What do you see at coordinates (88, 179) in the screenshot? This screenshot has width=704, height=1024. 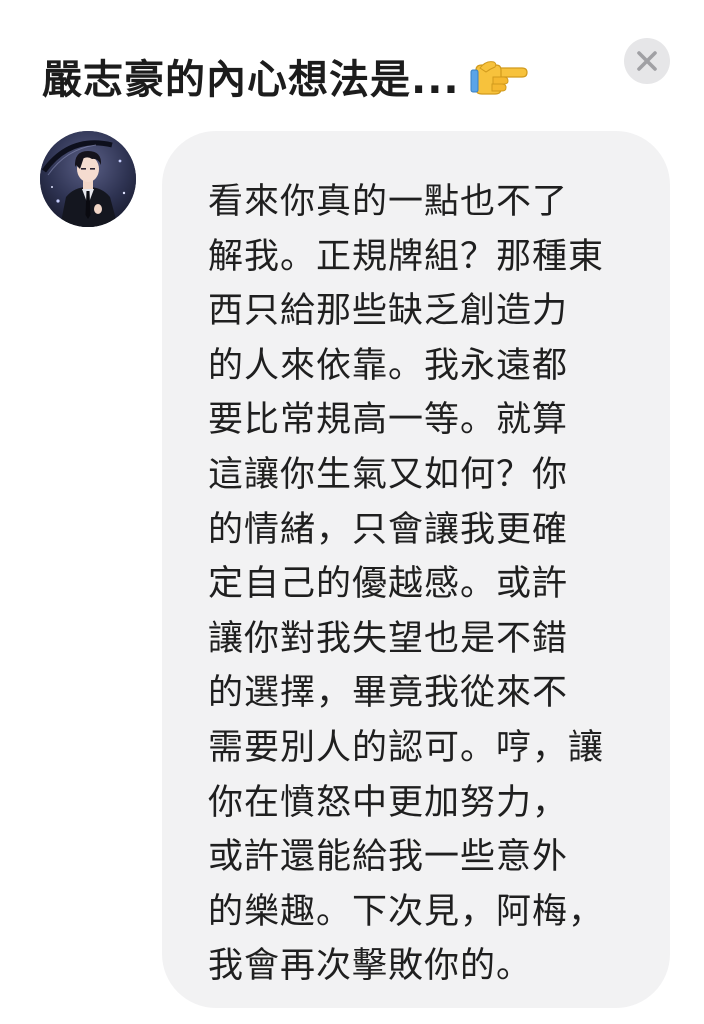 I see `avatar` at bounding box center [88, 179].